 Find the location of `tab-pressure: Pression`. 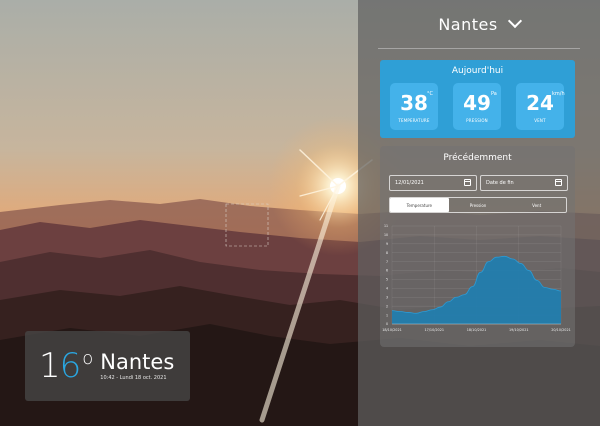

tab-pressure: Pression is located at coordinates (478, 205).